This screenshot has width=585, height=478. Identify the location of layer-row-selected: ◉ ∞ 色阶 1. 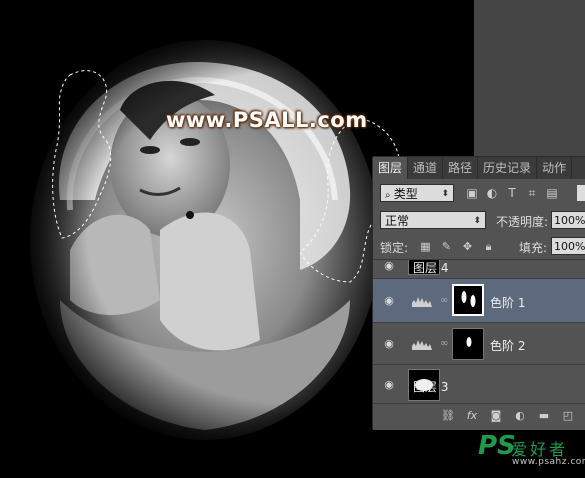
(479, 301).